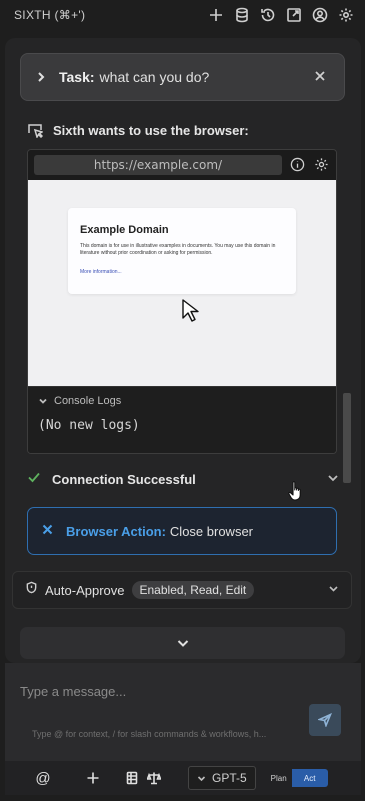 This screenshot has width=365, height=801. I want to click on account-icon, so click(320, 15).